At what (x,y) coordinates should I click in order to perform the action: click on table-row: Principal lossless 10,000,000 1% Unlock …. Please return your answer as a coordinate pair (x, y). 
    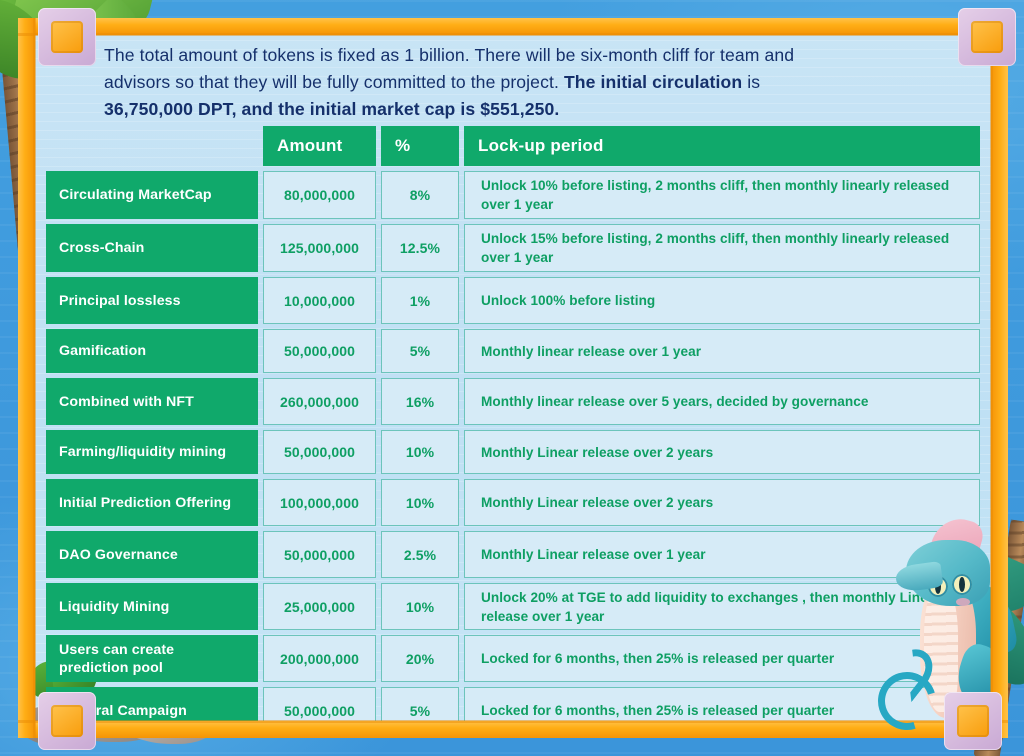
    Looking at the image, I should click on (513, 300).